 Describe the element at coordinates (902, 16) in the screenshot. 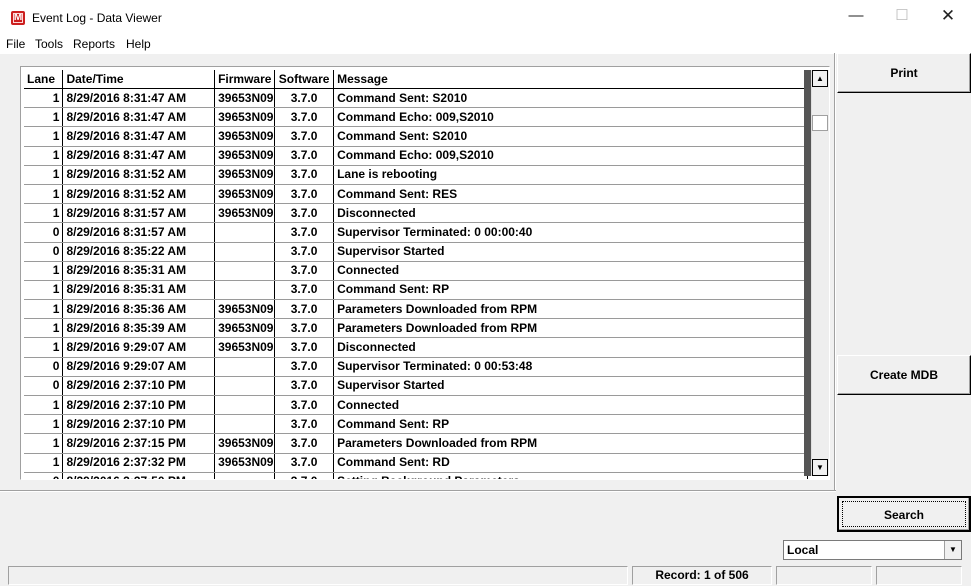

I see `maximize-icon: ☐` at that location.